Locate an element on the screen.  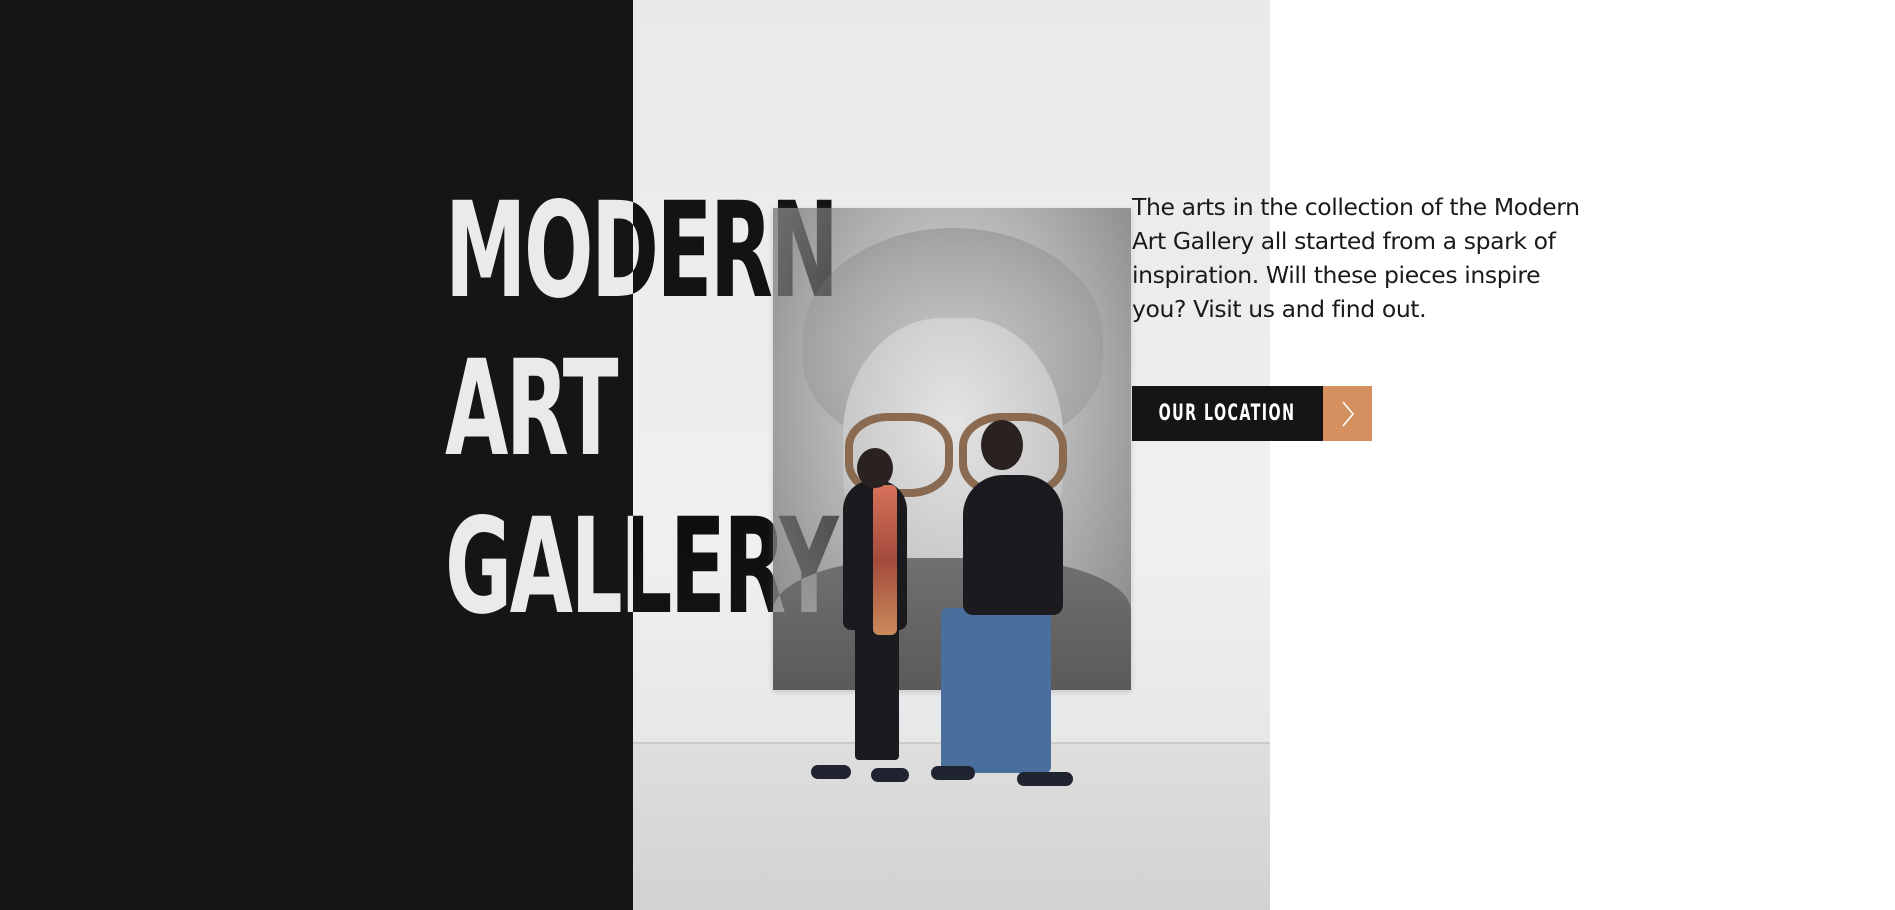
our-location-text: OUR LOCATION is located at coordinates (1227, 413).